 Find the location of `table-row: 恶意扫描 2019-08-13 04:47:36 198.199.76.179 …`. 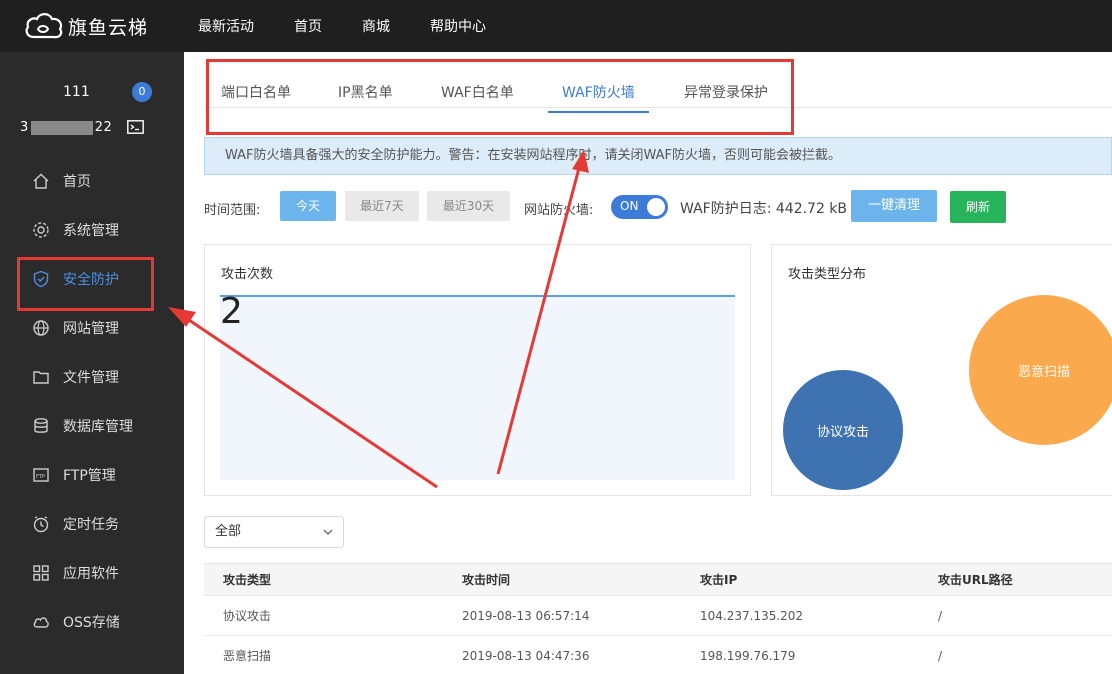

table-row: 恶意扫描 2019-08-13 04:47:36 198.199.76.179 … is located at coordinates (658, 655).